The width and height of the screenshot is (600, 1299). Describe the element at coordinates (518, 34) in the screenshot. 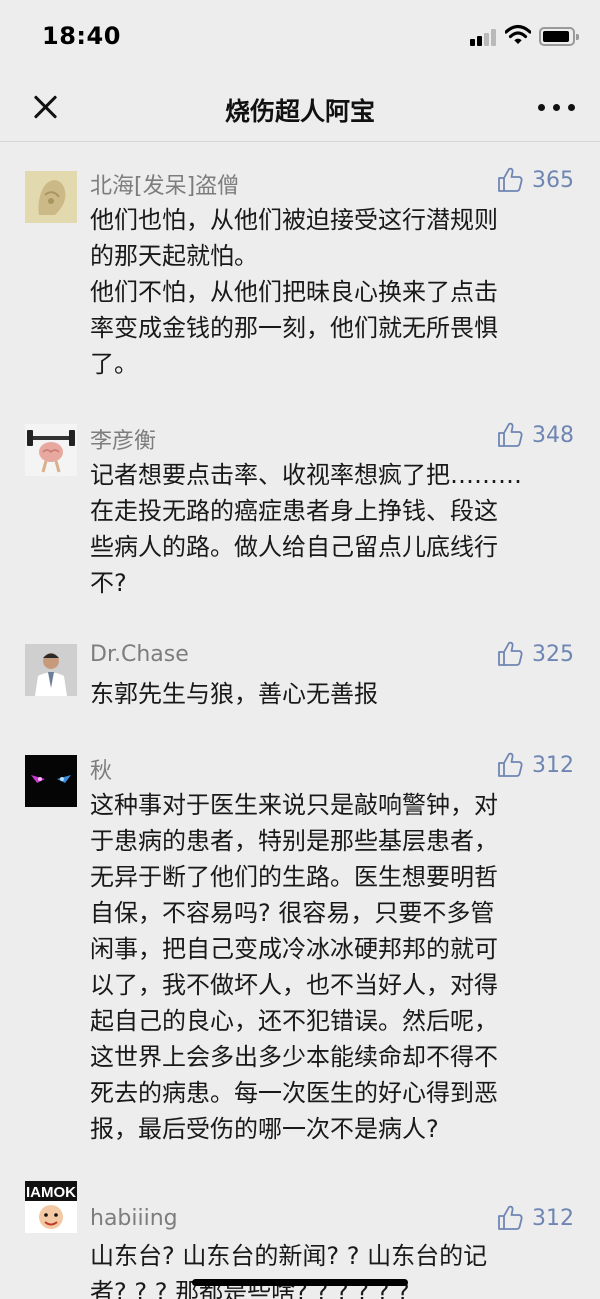

I see `wifi-icon` at that location.